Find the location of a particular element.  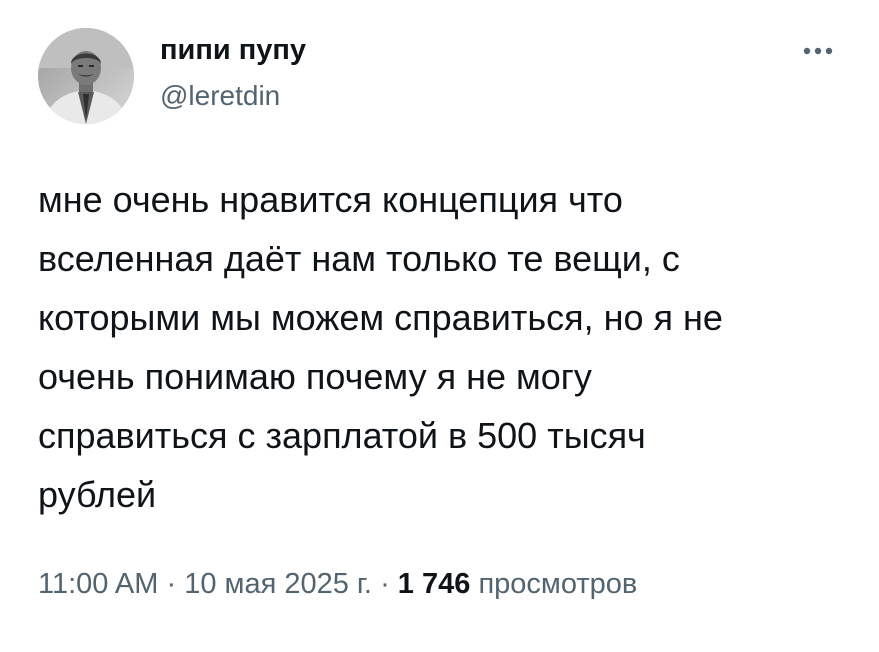

views-label: просмотров is located at coordinates (558, 584).